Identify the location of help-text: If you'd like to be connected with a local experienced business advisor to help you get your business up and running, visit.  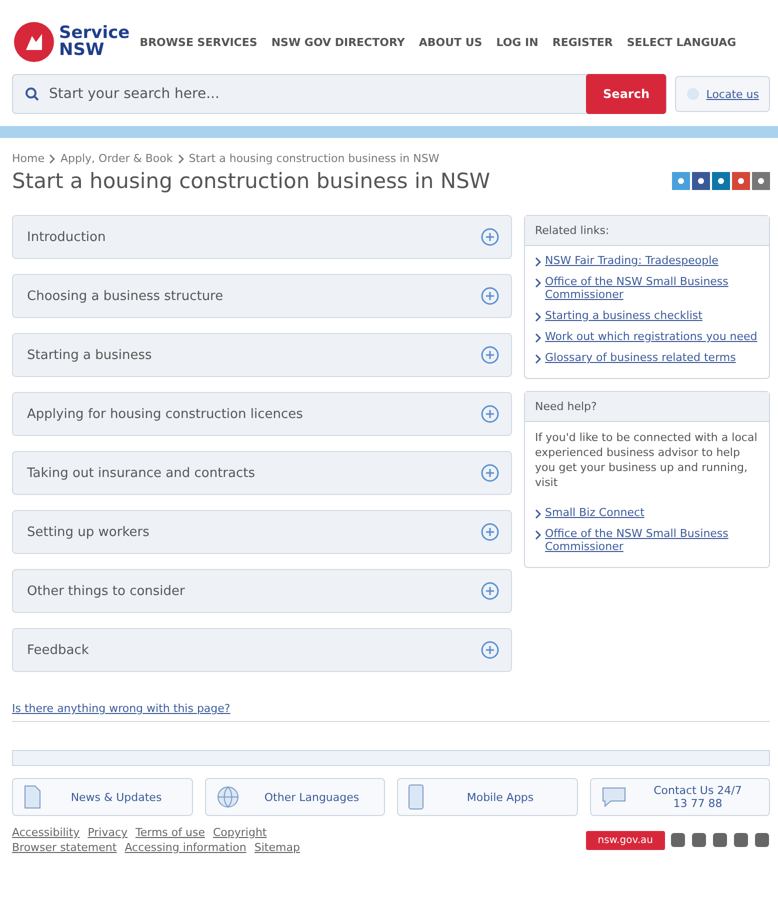
(646, 460).